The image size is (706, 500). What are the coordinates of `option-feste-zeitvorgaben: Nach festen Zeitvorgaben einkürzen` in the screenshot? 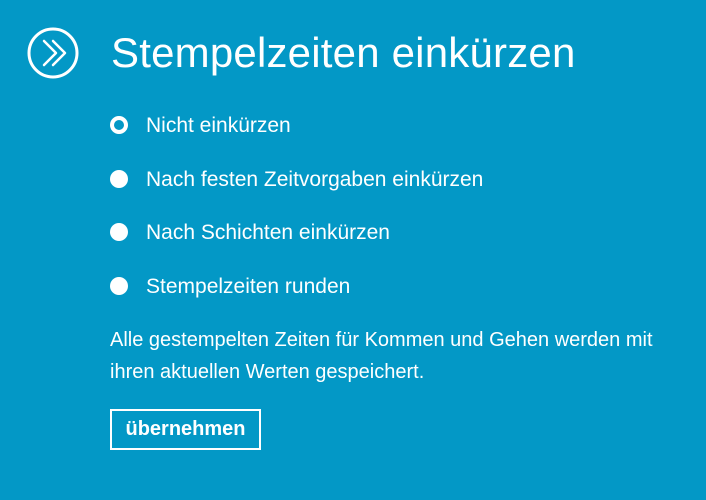 It's located at (390, 193).